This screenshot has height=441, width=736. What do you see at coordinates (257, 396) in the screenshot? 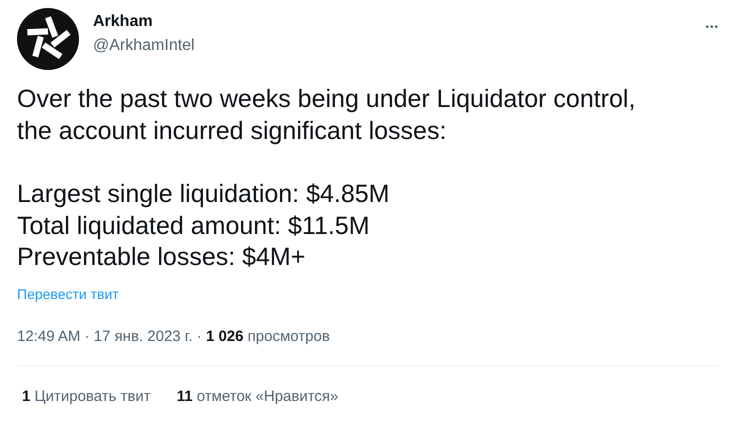
I see `stat-link: 11 отметок «Нравится»` at bounding box center [257, 396].